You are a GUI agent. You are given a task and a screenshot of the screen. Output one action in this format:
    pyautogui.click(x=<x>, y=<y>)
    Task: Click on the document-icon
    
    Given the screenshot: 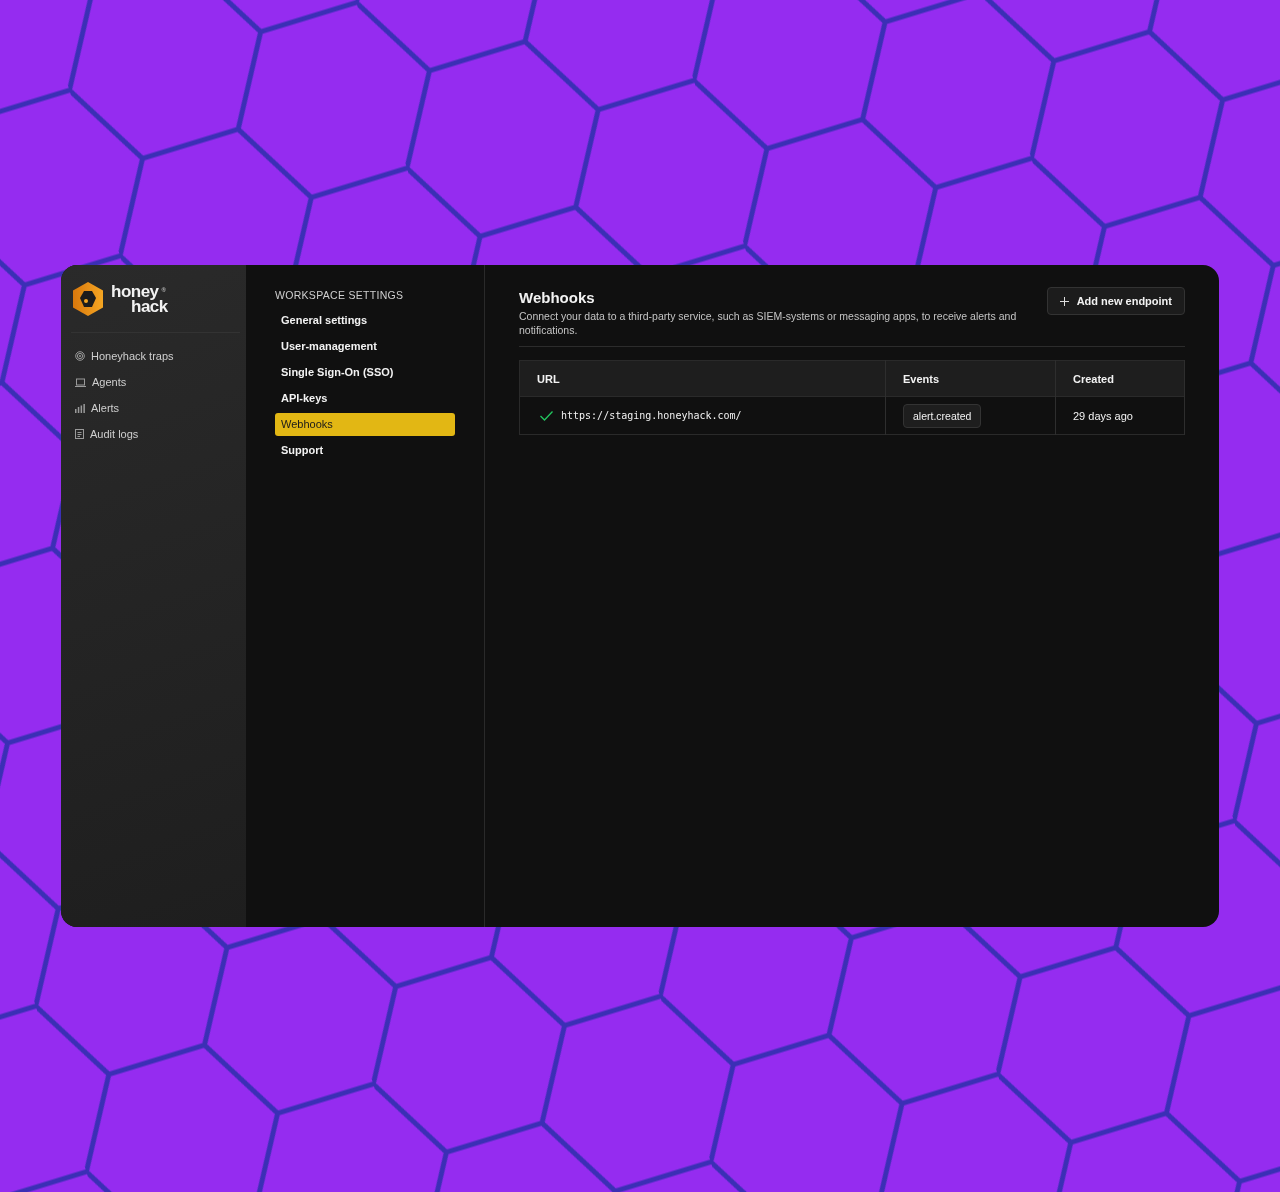 What is the action you would take?
    pyautogui.click(x=79, y=434)
    